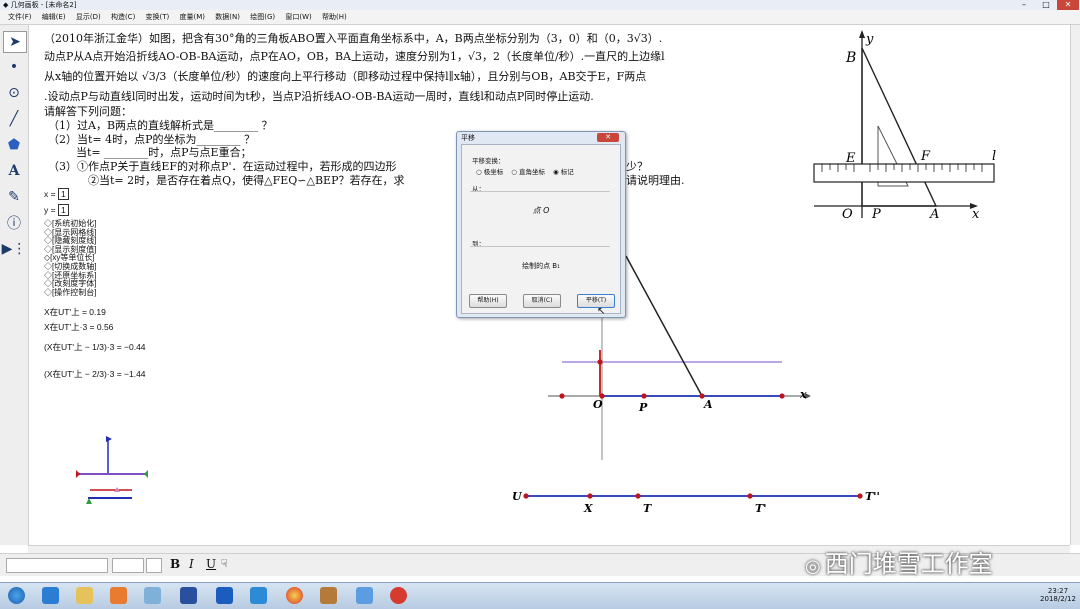 This screenshot has height=609, width=1080. I want to click on dialog-options: ○ 极坐标 ○ 直角坐标 ◉ 标记, so click(525, 171).